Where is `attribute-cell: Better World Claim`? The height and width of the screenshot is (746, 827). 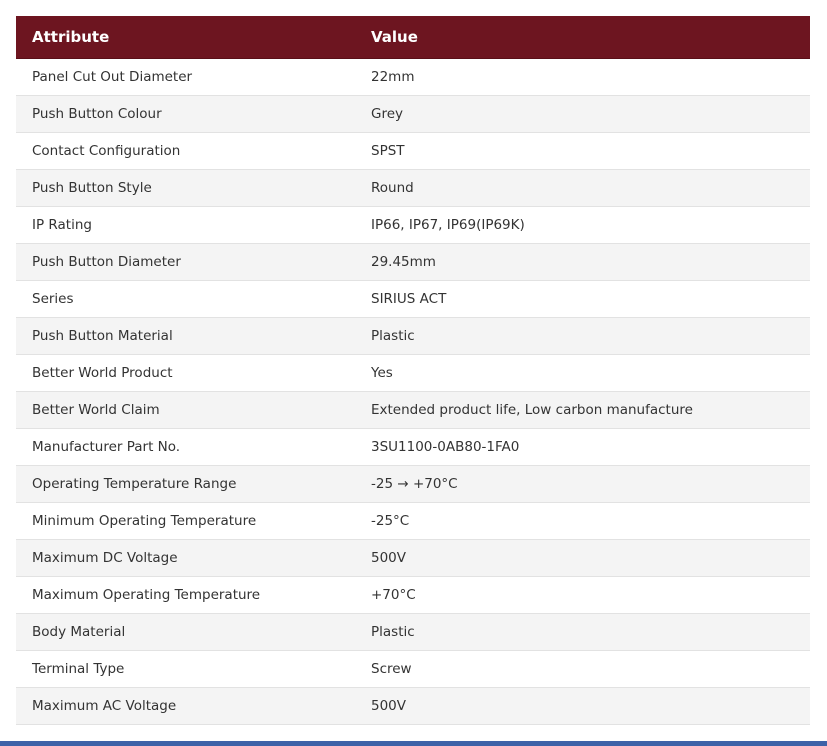 attribute-cell: Better World Claim is located at coordinates (185, 410).